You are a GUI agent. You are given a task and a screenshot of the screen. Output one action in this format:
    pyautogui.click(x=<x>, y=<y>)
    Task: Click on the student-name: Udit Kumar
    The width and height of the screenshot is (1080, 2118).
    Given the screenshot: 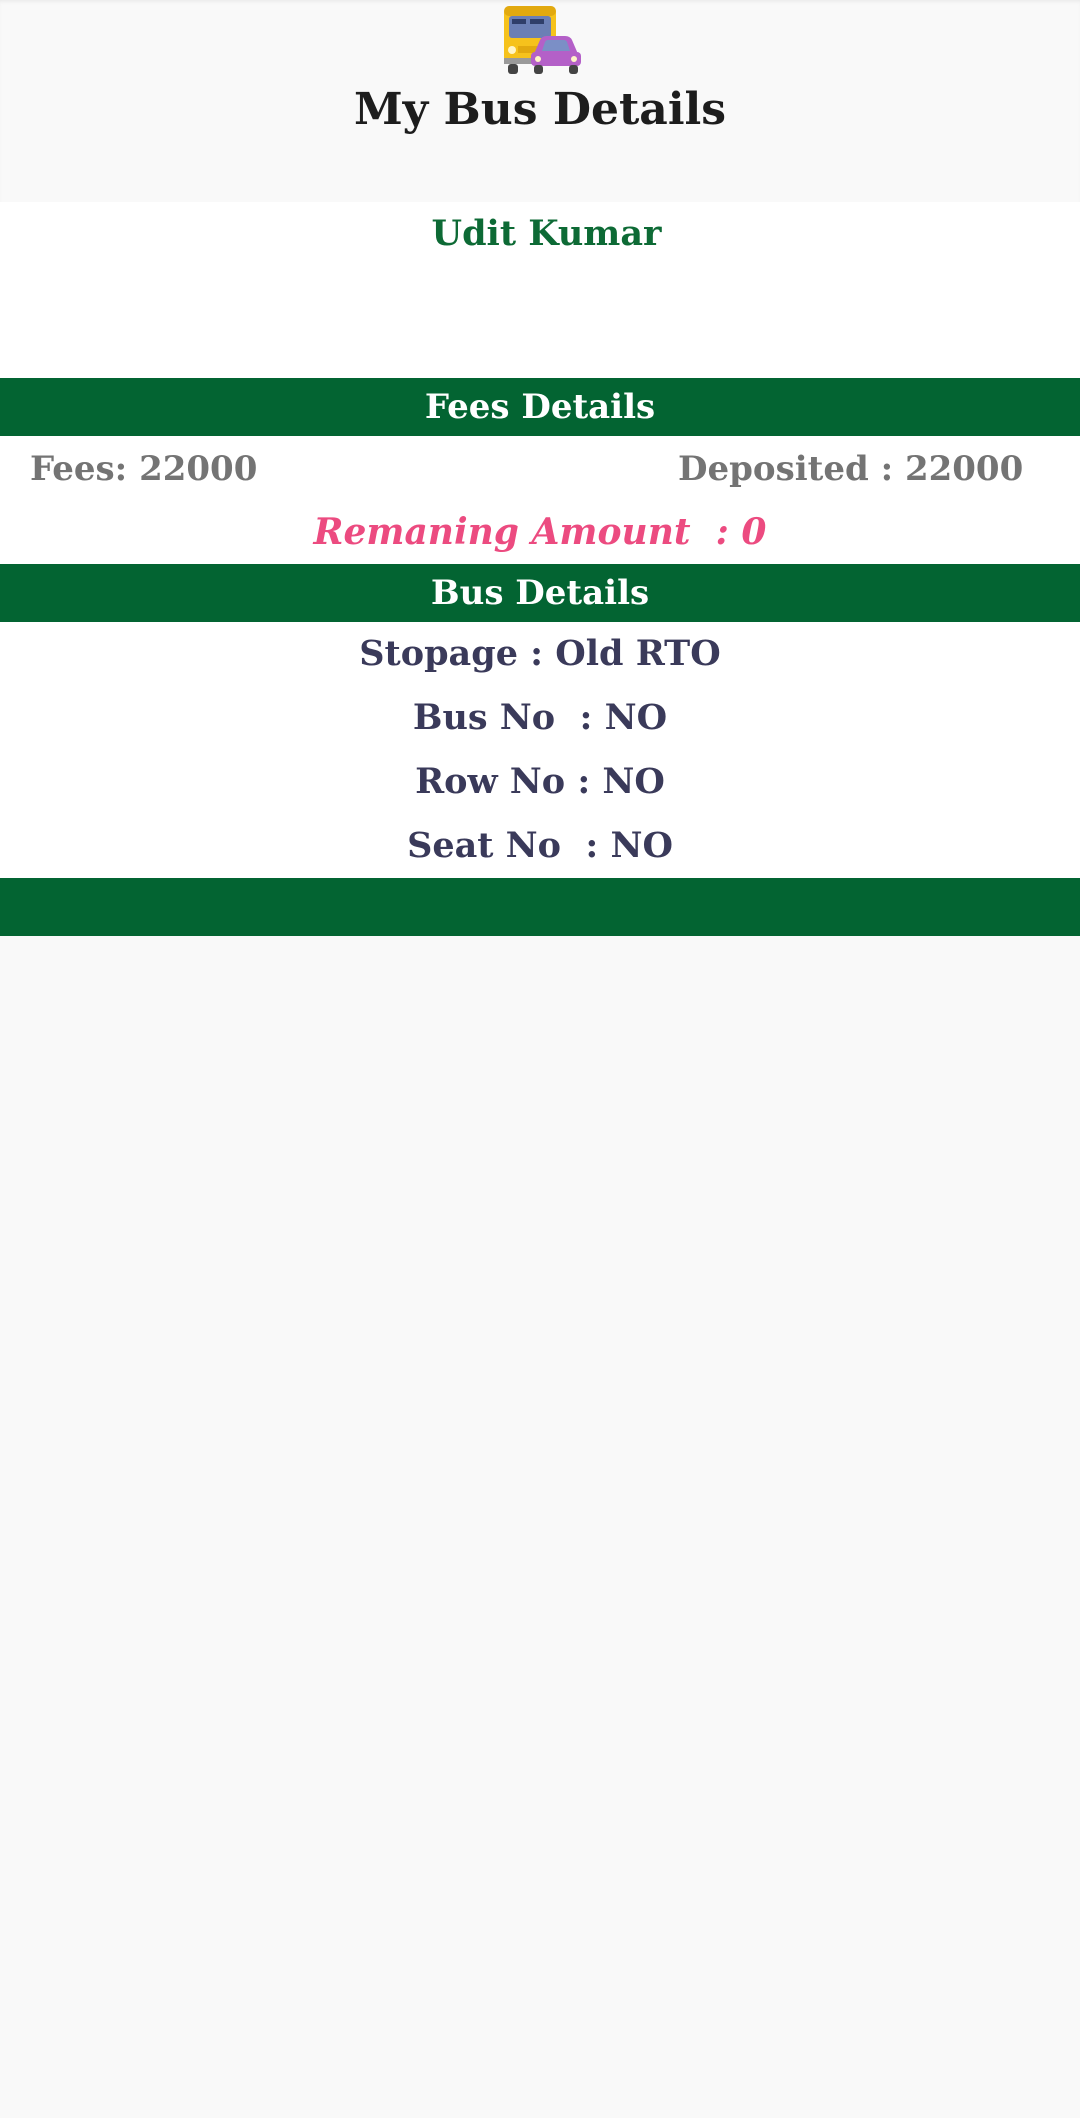 What is the action you would take?
    pyautogui.click(x=546, y=233)
    